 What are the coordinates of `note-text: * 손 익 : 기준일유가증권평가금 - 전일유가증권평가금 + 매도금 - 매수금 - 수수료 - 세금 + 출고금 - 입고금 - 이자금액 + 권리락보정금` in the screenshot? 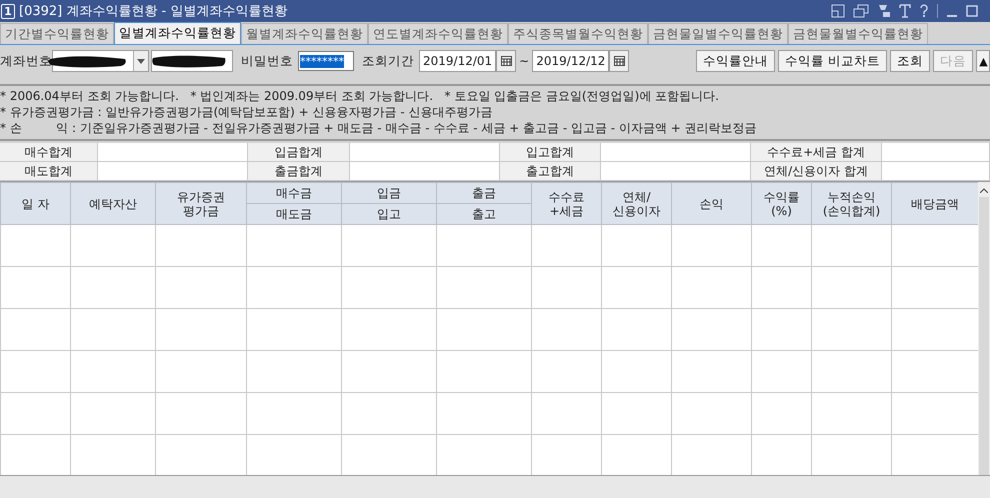 It's located at (379, 128).